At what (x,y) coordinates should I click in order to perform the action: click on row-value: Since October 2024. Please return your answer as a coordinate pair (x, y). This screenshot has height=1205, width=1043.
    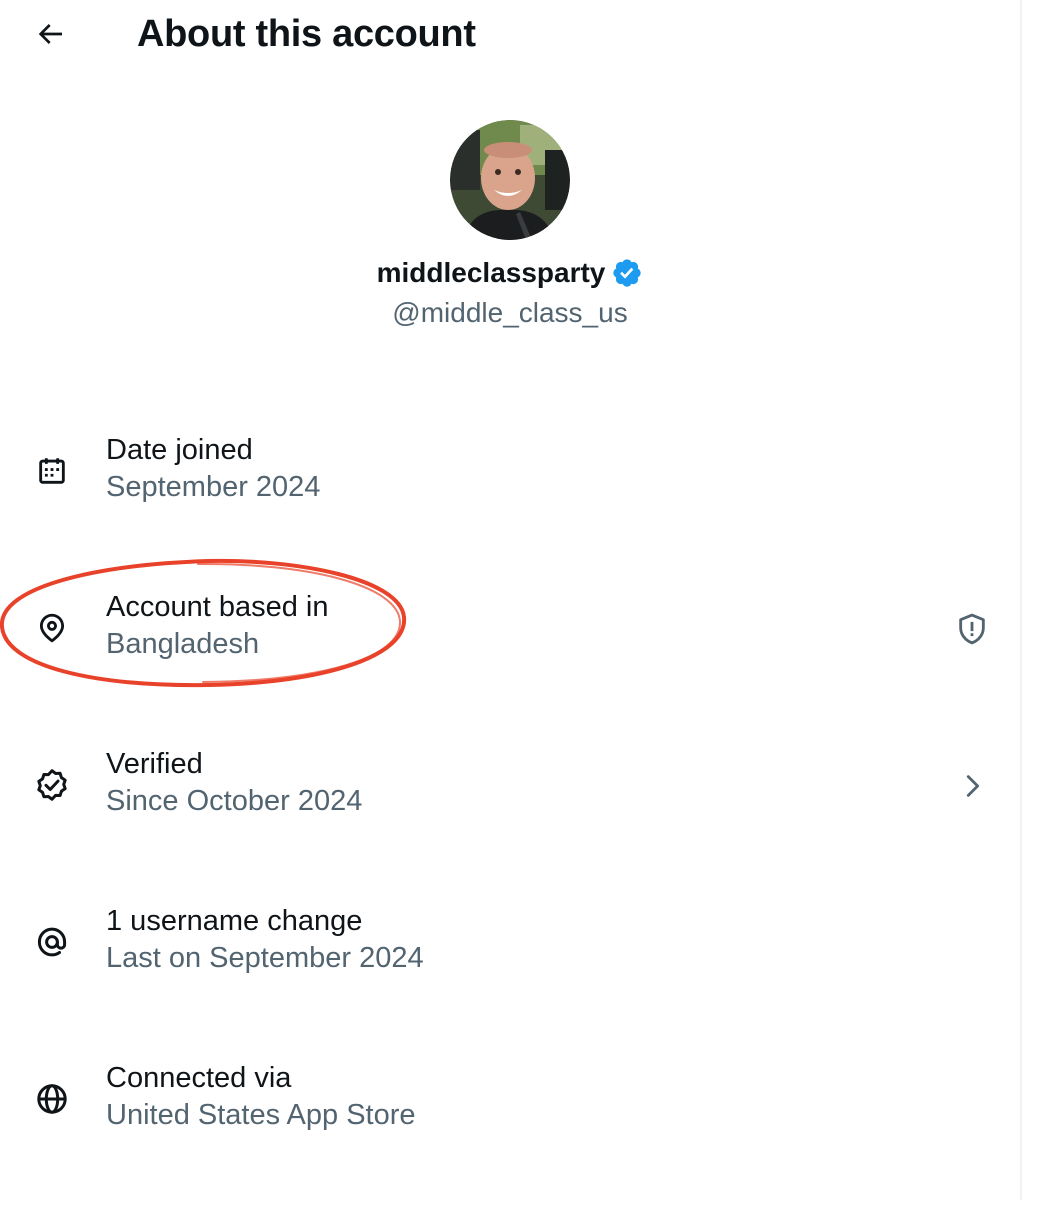
    Looking at the image, I should click on (234, 801).